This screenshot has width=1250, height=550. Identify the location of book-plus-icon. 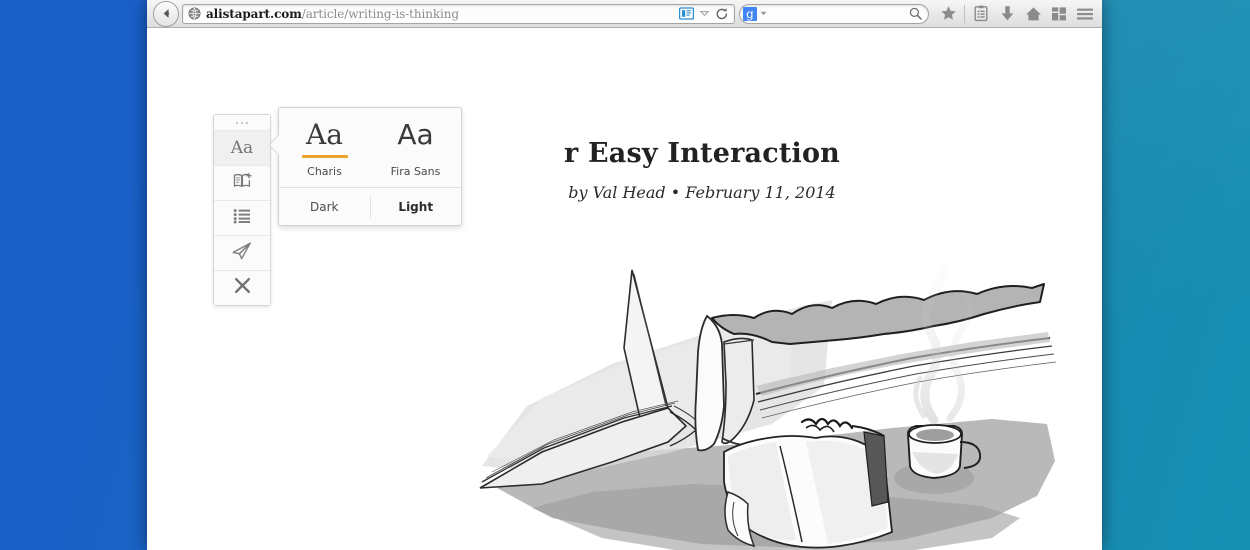
(242, 183).